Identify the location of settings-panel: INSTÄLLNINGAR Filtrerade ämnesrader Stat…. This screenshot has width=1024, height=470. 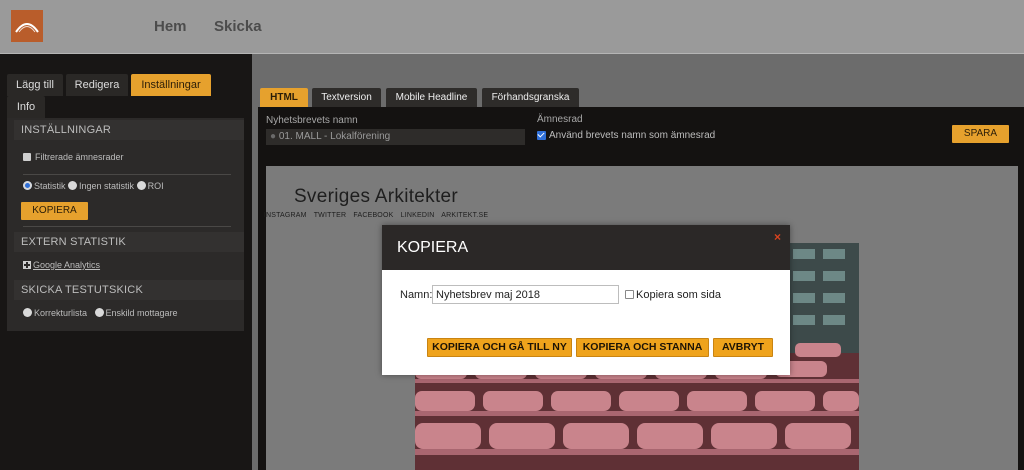
(125, 224).